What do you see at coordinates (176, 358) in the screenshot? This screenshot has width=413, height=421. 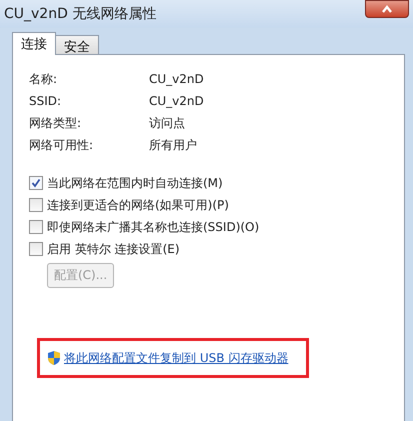 I see `copy-profile-link: 将此网络配置文件复制到 USB 闪存驱动器` at bounding box center [176, 358].